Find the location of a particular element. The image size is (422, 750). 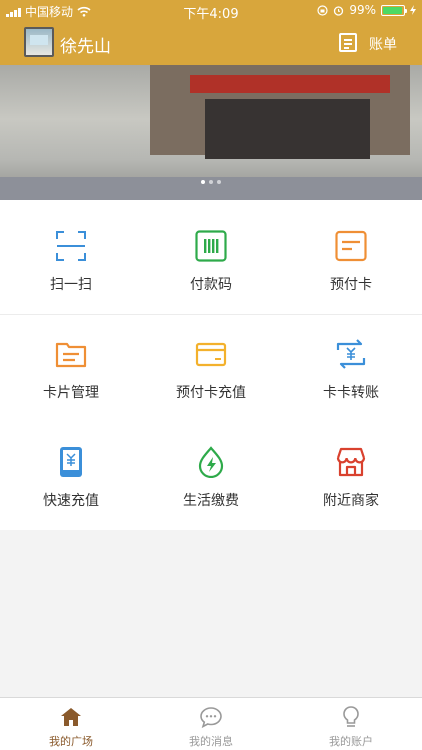

home-icon is located at coordinates (71, 717).